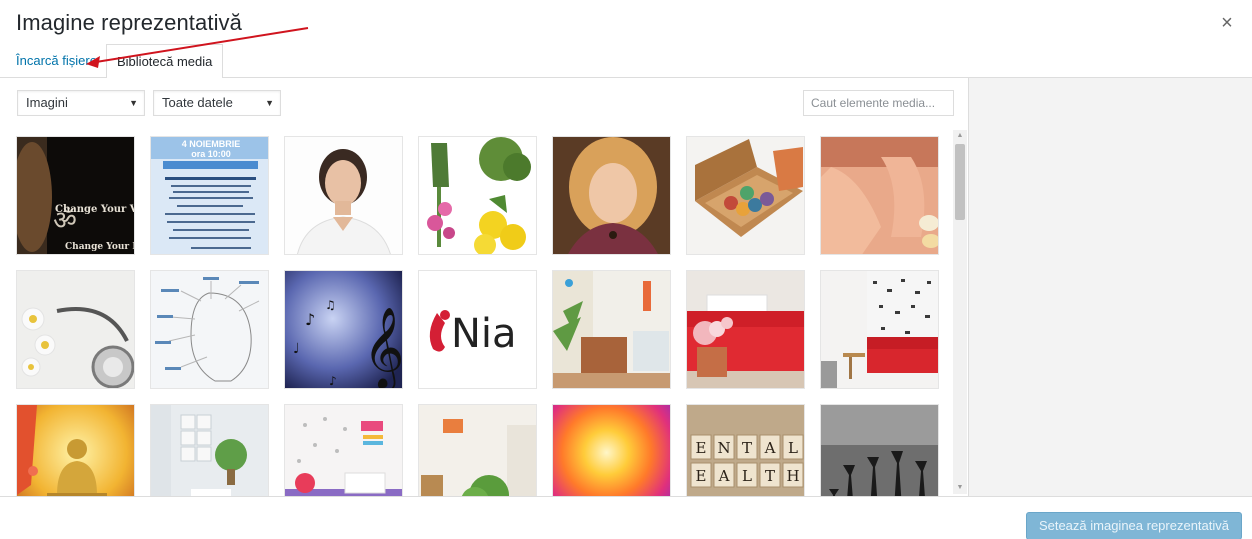  What do you see at coordinates (75, 450) in the screenshot?
I see `media-thumbnail-buddha-statue` at bounding box center [75, 450].